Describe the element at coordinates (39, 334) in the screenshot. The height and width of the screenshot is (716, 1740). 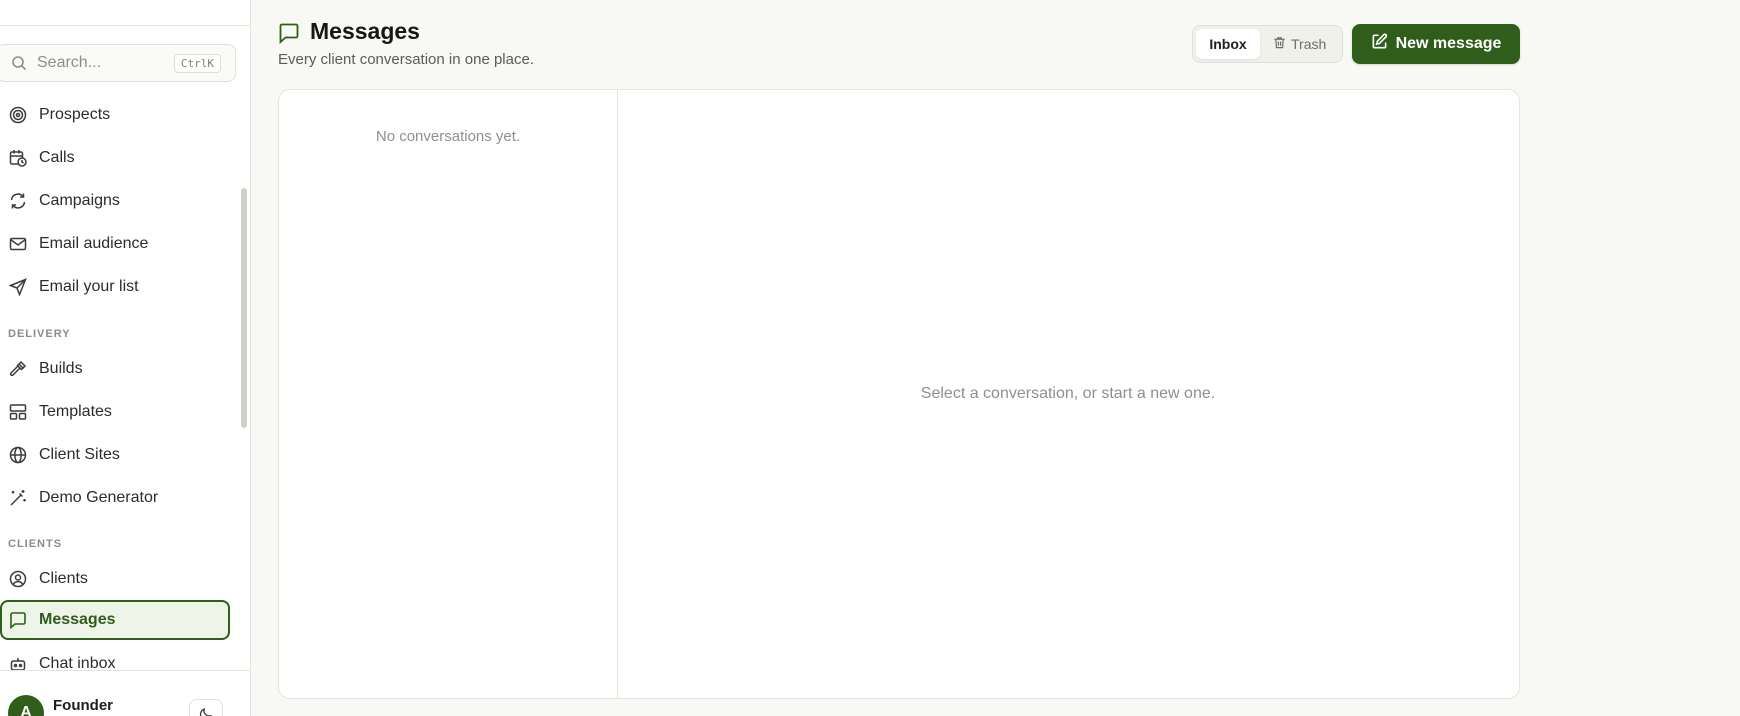
I see `section-label-delivery: DELIVERY` at that location.